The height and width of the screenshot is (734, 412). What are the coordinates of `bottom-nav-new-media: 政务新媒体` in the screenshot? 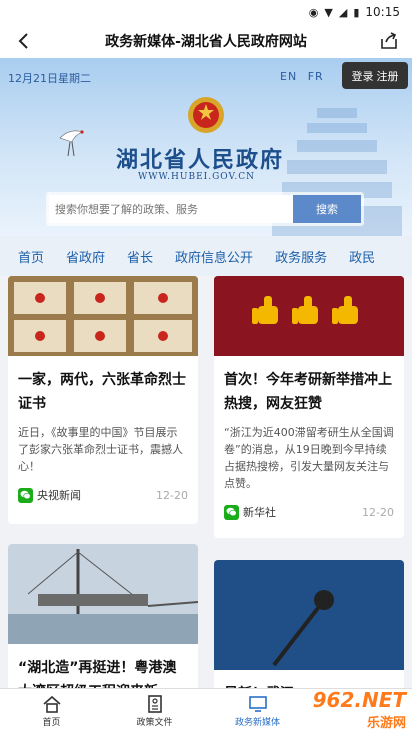 It's located at (257, 711).